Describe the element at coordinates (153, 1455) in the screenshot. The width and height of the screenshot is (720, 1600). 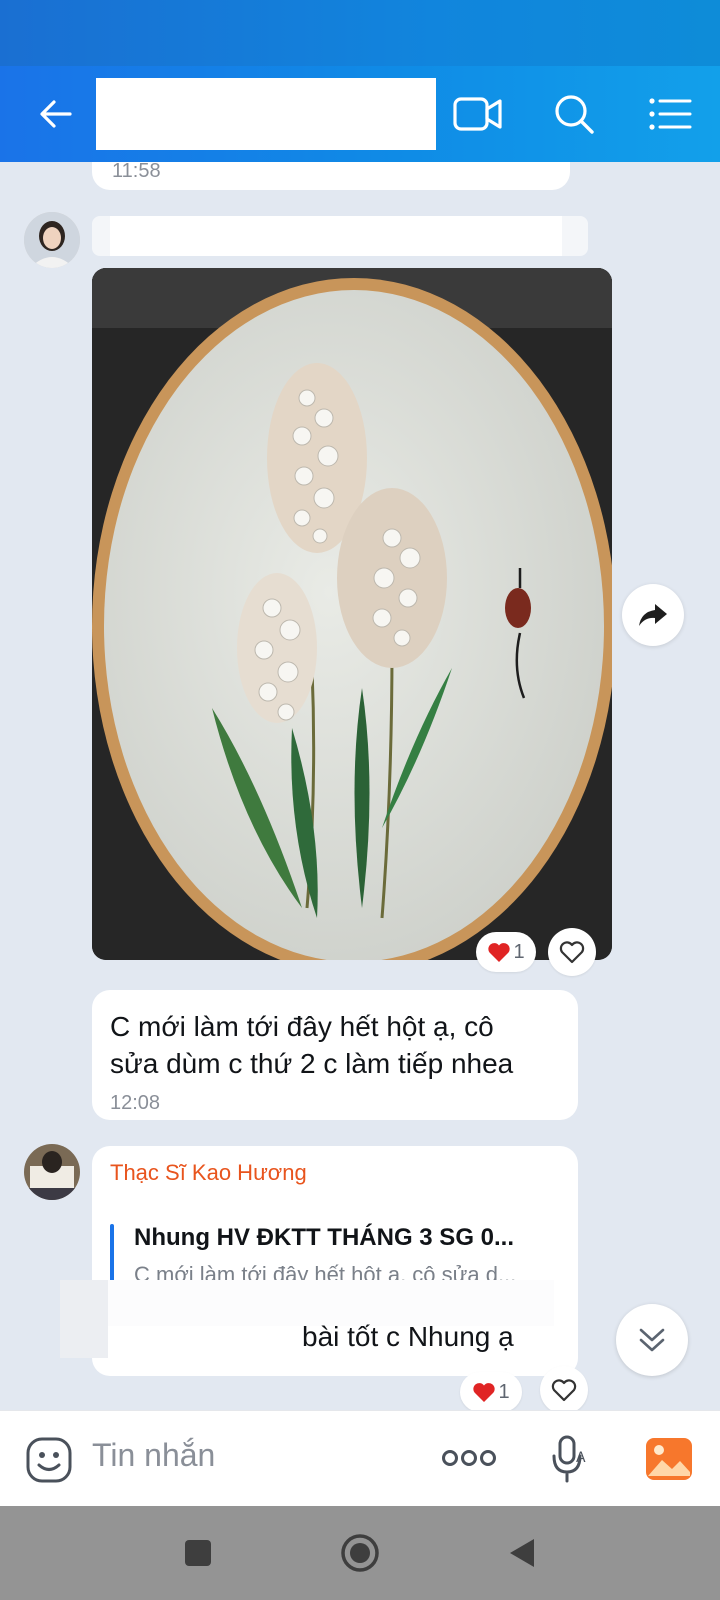
I see `message-input: Tin nhắn` at that location.